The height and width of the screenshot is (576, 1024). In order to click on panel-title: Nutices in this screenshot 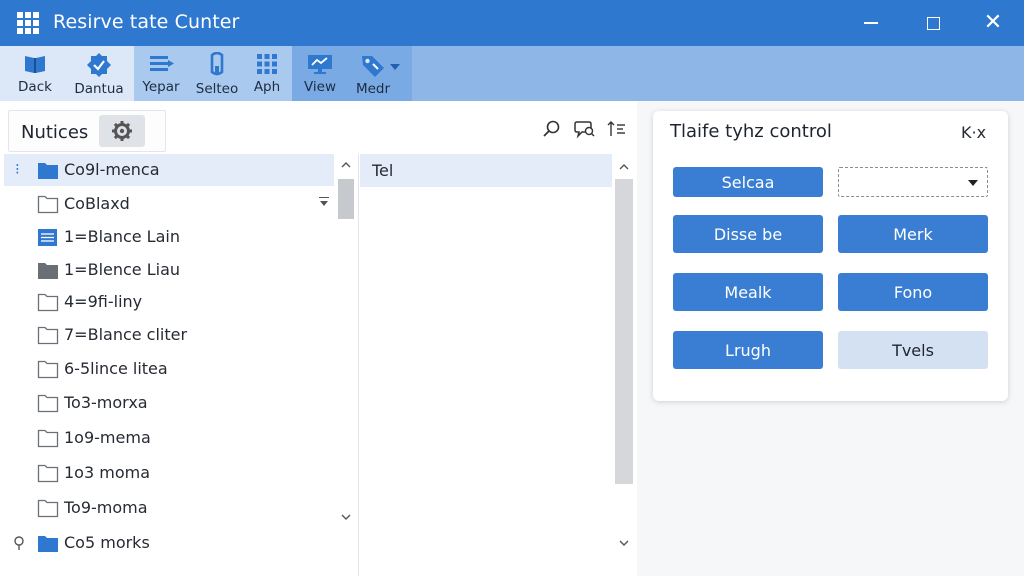, I will do `click(55, 132)`.